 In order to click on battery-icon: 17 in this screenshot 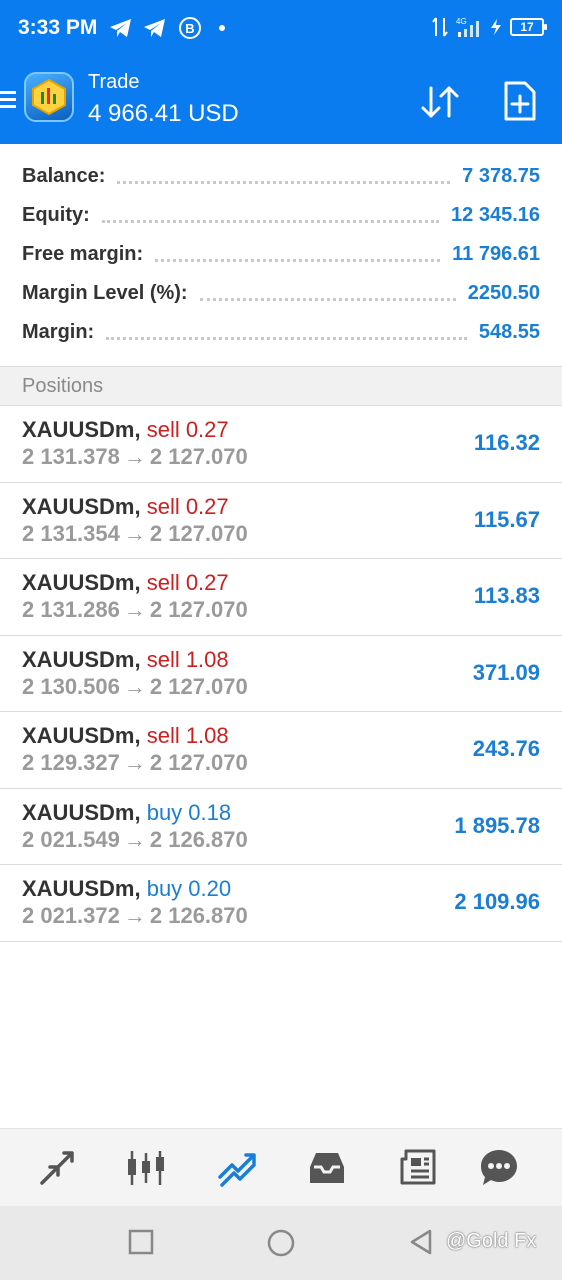, I will do `click(528, 27)`.